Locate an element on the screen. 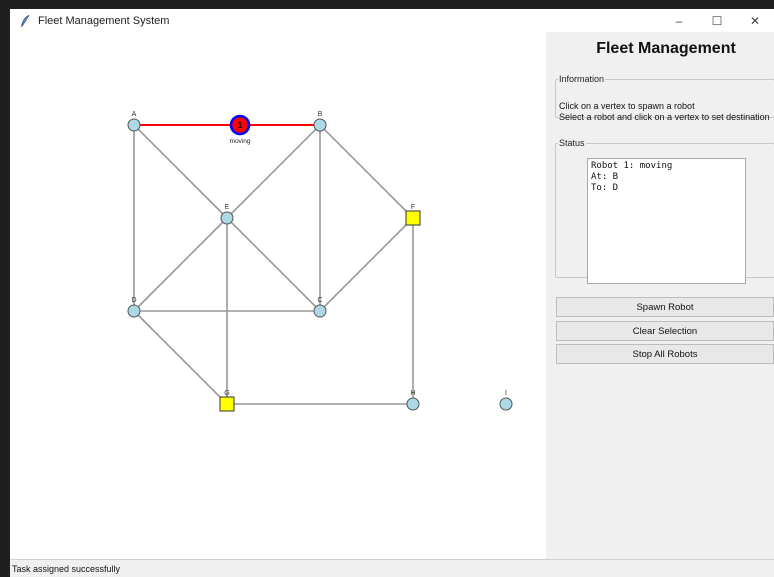  minimize-button: – is located at coordinates (679, 20).